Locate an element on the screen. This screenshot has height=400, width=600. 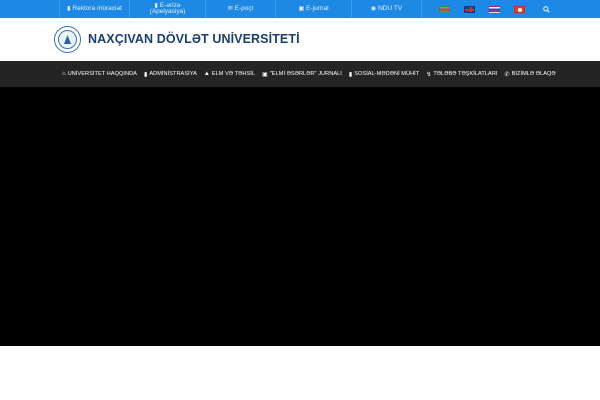
file-icon: ▮ is located at coordinates (350, 74).